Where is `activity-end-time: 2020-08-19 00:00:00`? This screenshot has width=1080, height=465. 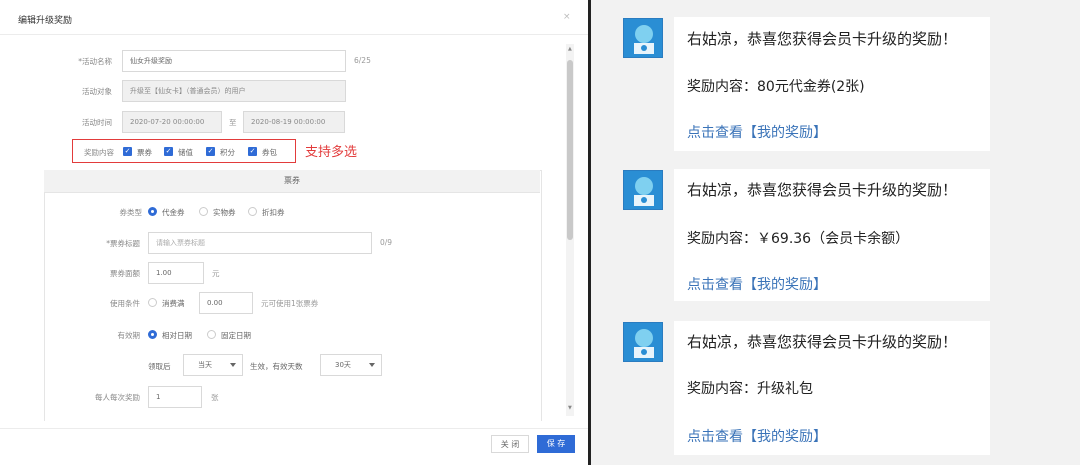 activity-end-time: 2020-08-19 00:00:00 is located at coordinates (294, 122).